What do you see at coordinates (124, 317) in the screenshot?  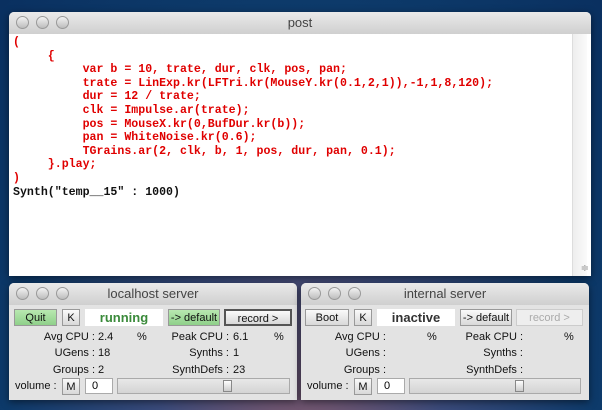 I see `server-status: running` at bounding box center [124, 317].